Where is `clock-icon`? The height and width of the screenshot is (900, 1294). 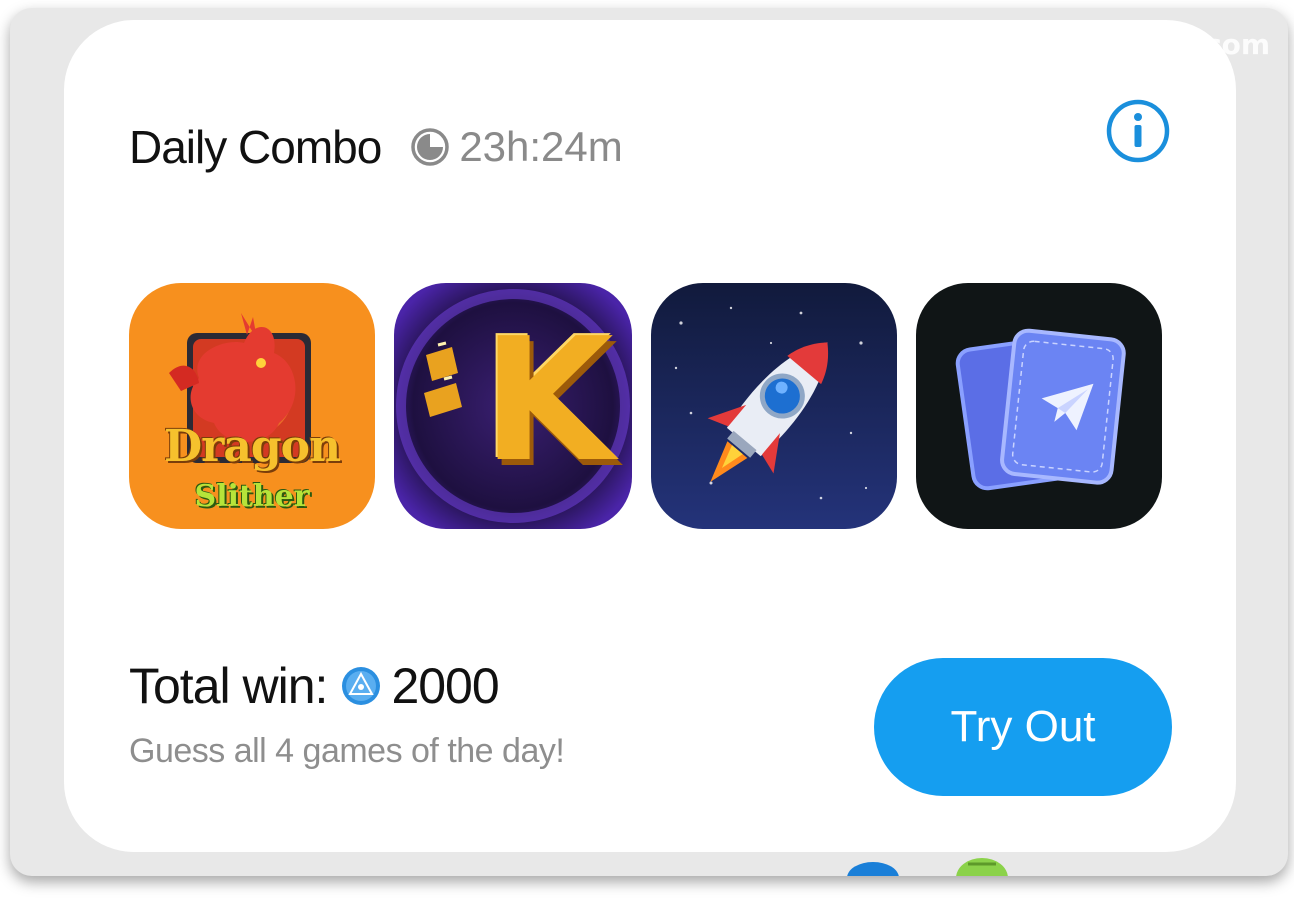 clock-icon is located at coordinates (430, 147).